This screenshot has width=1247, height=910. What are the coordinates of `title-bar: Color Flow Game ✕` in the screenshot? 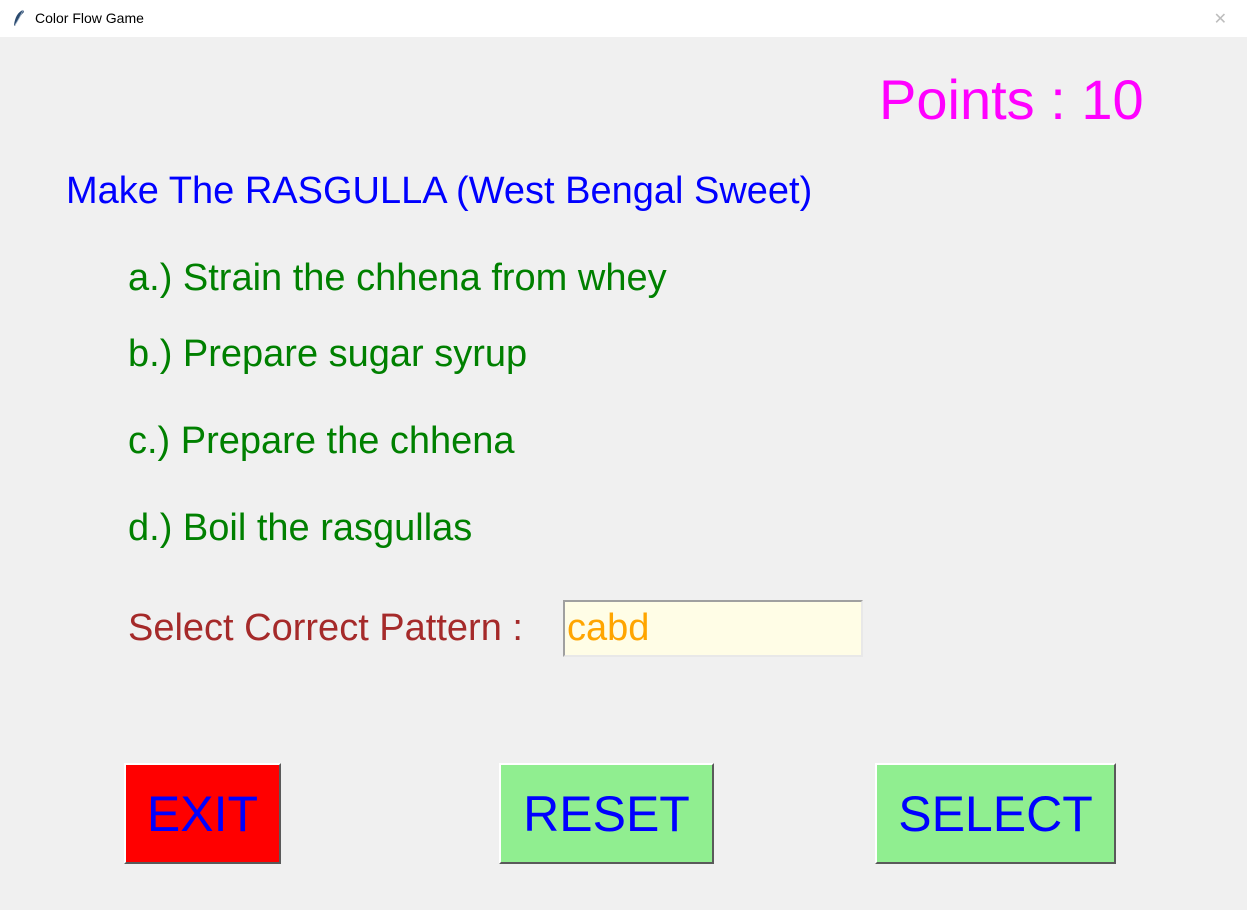 It's located at (623, 18).